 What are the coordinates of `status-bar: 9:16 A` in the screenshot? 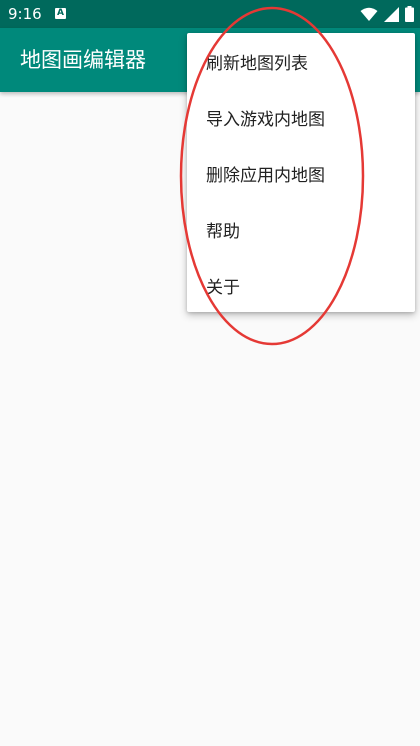 It's located at (210, 14).